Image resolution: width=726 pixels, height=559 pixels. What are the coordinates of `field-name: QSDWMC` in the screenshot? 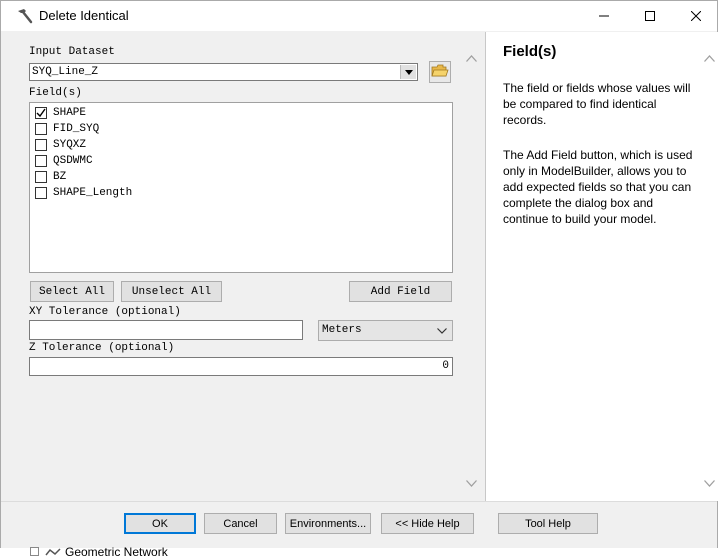 It's located at (73, 161).